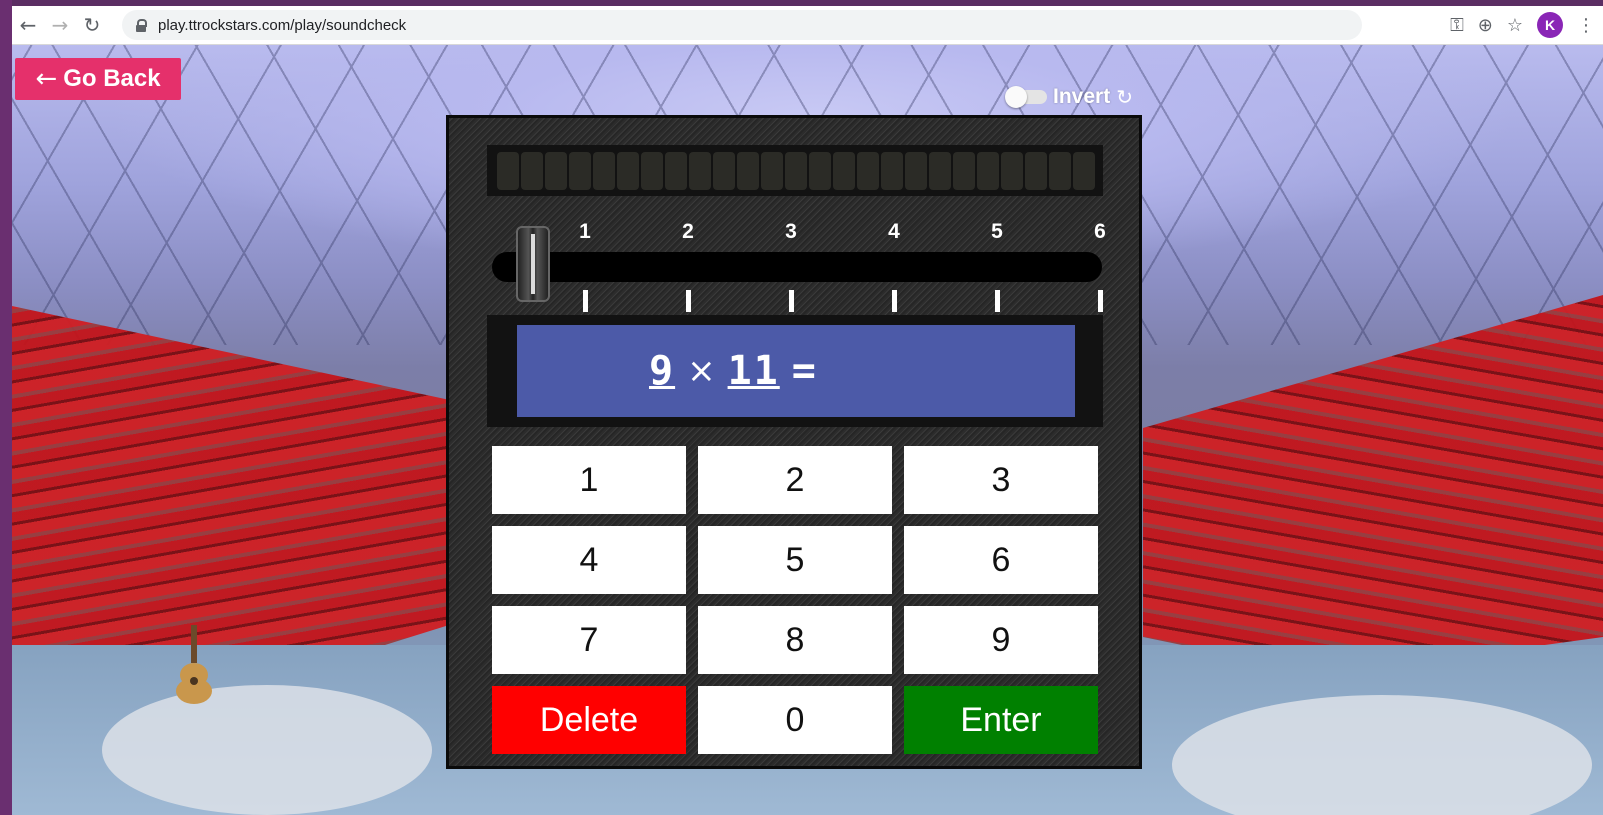 The width and height of the screenshot is (1603, 815). I want to click on key-1: 1, so click(589, 480).